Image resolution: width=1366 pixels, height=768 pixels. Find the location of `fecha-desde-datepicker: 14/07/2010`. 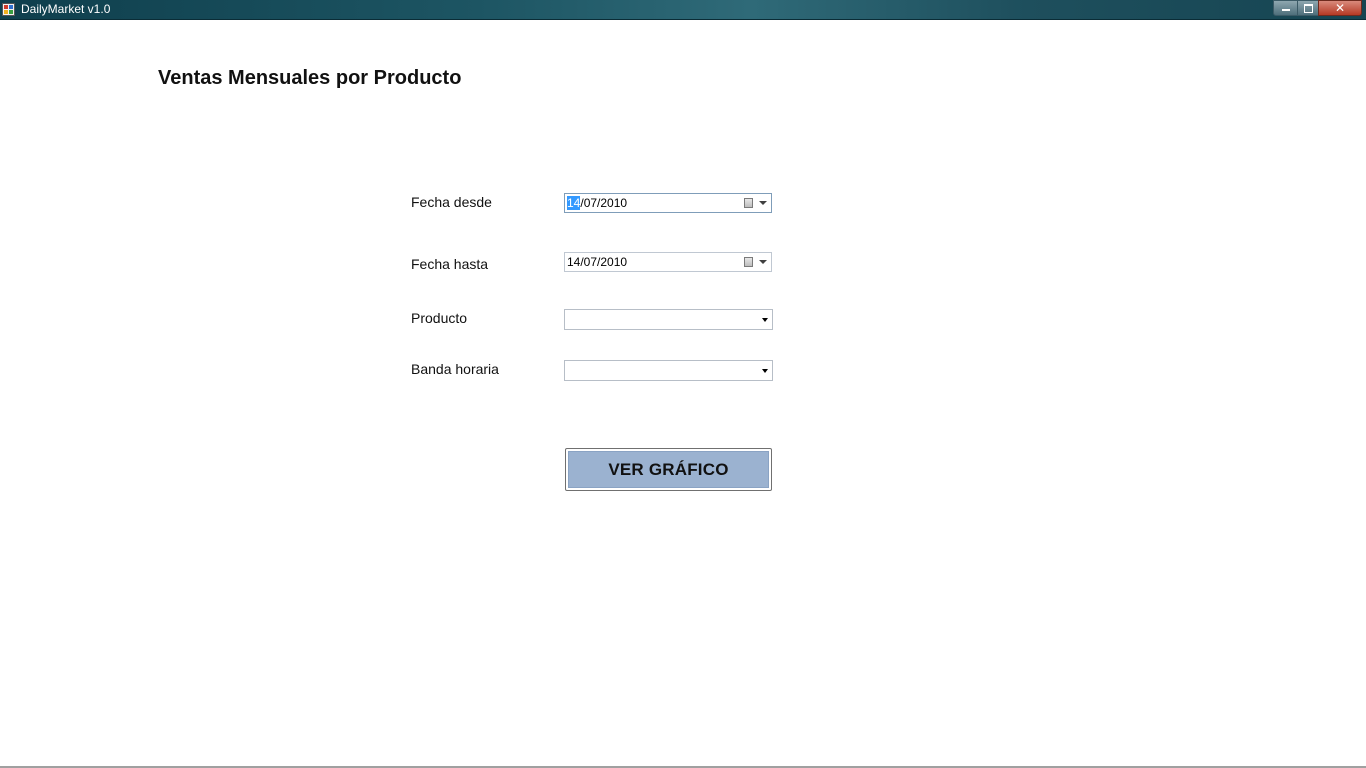

fecha-desde-datepicker: 14/07/2010 is located at coordinates (668, 203).